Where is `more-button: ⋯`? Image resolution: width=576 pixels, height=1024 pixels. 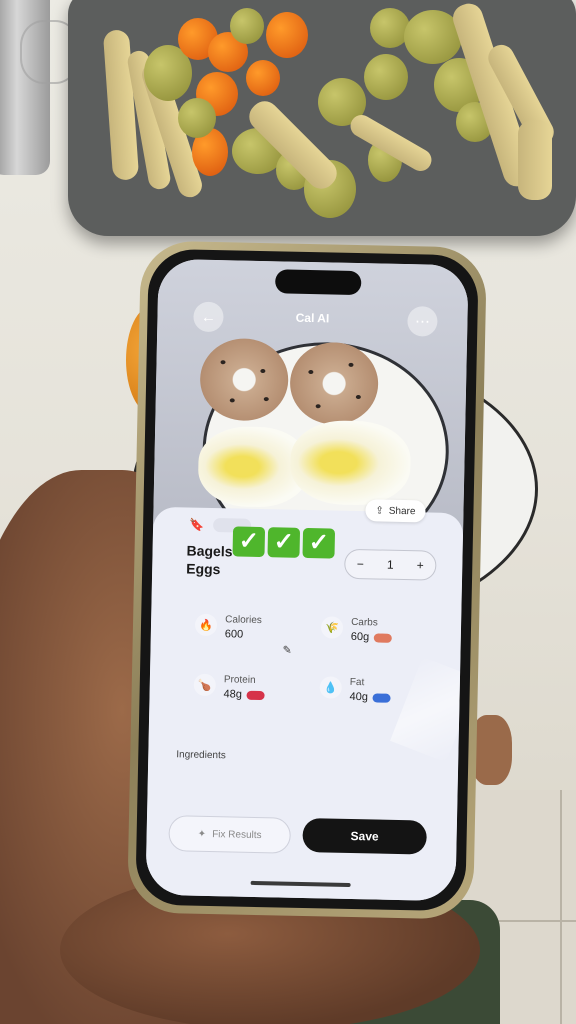 more-button: ⋯ is located at coordinates (422, 321).